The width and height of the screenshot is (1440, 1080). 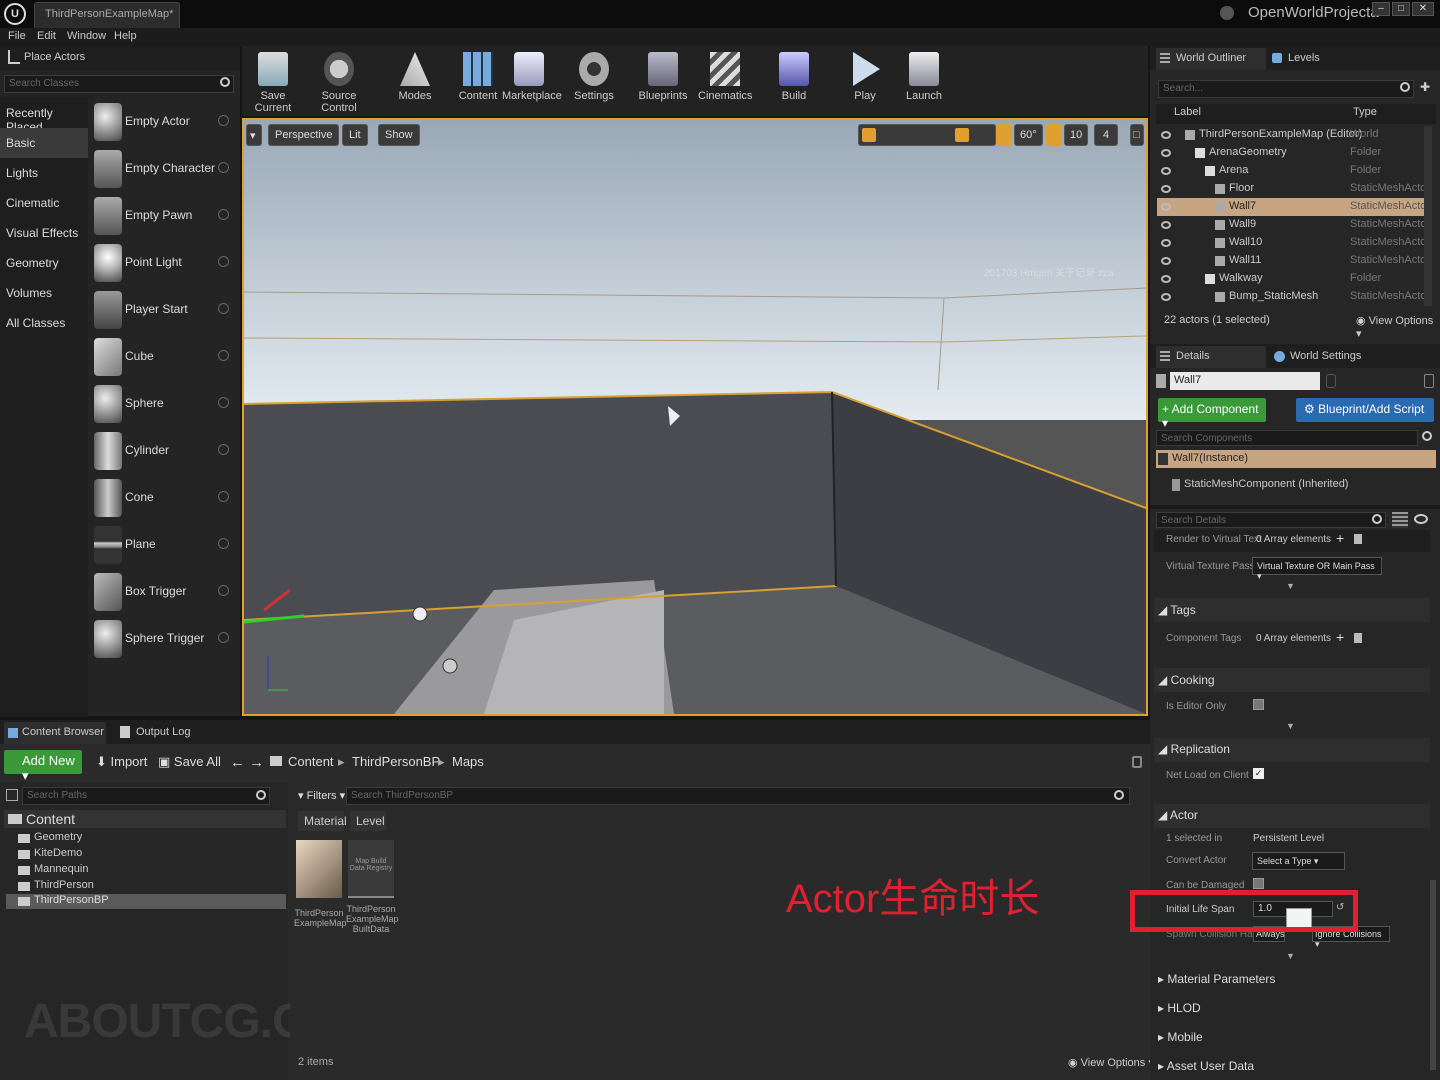 I want to click on tree-root-row: Content, so click(x=145, y=819).